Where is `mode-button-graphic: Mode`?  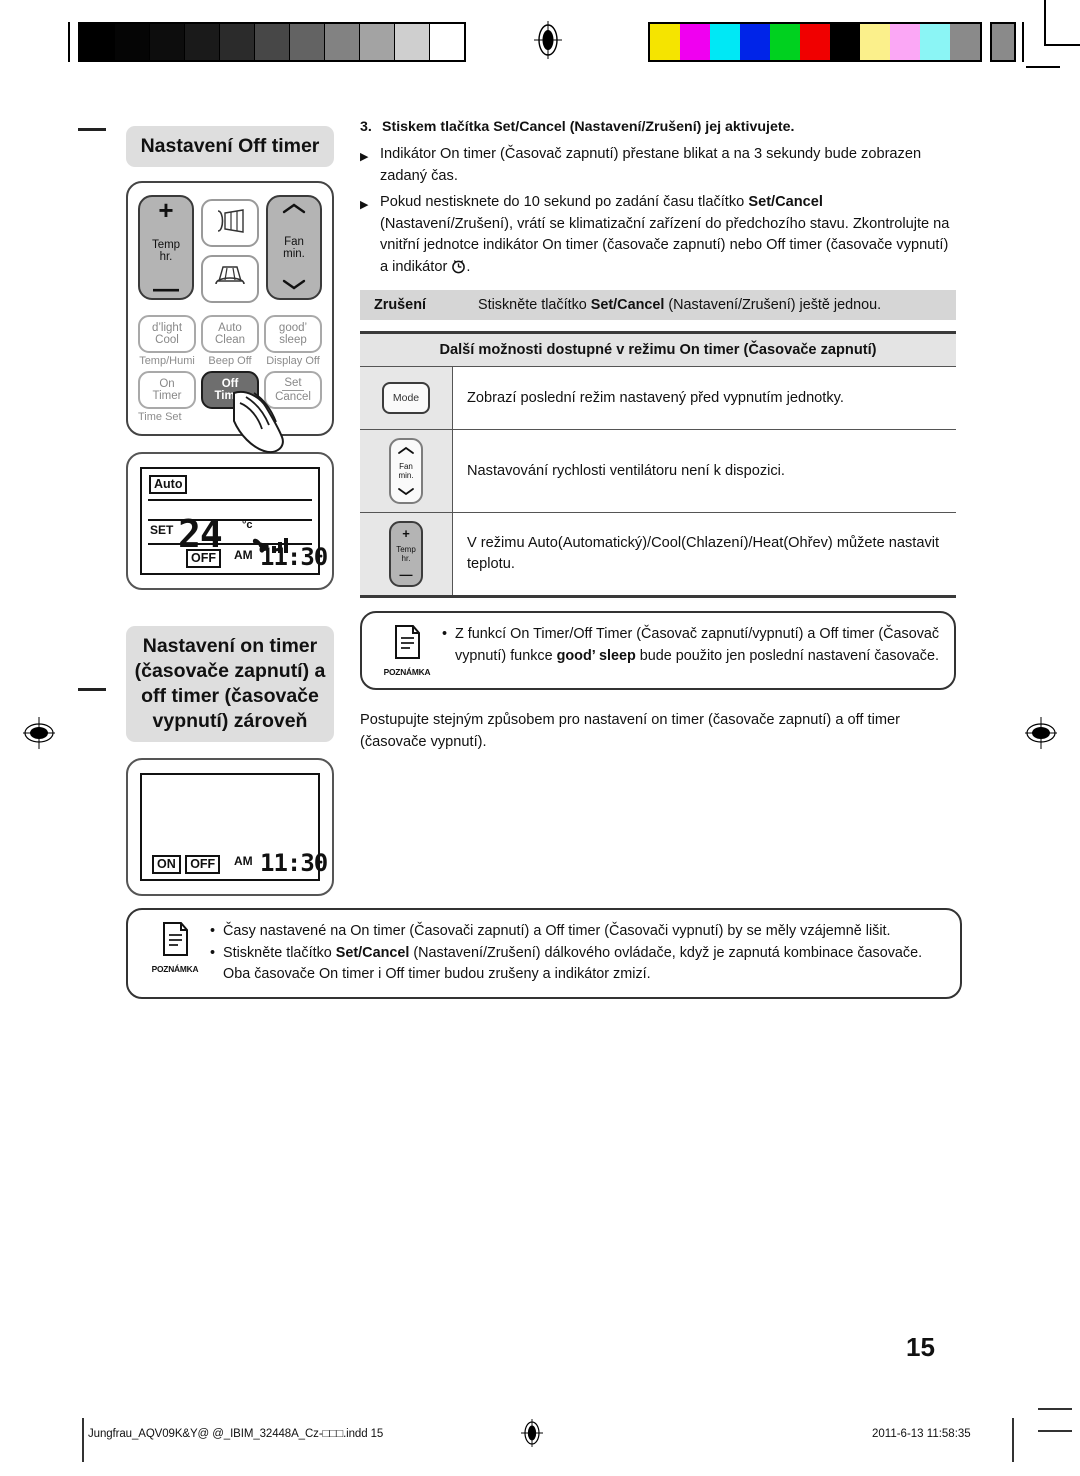
mode-button-graphic: Mode is located at coordinates (406, 398).